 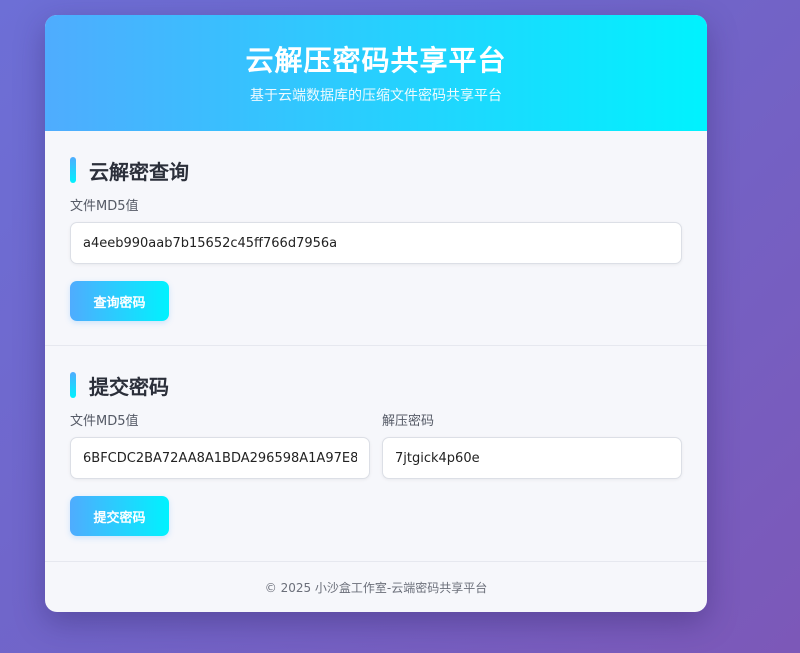 What do you see at coordinates (532, 458) in the screenshot?
I see `submit-password-input` at bounding box center [532, 458].